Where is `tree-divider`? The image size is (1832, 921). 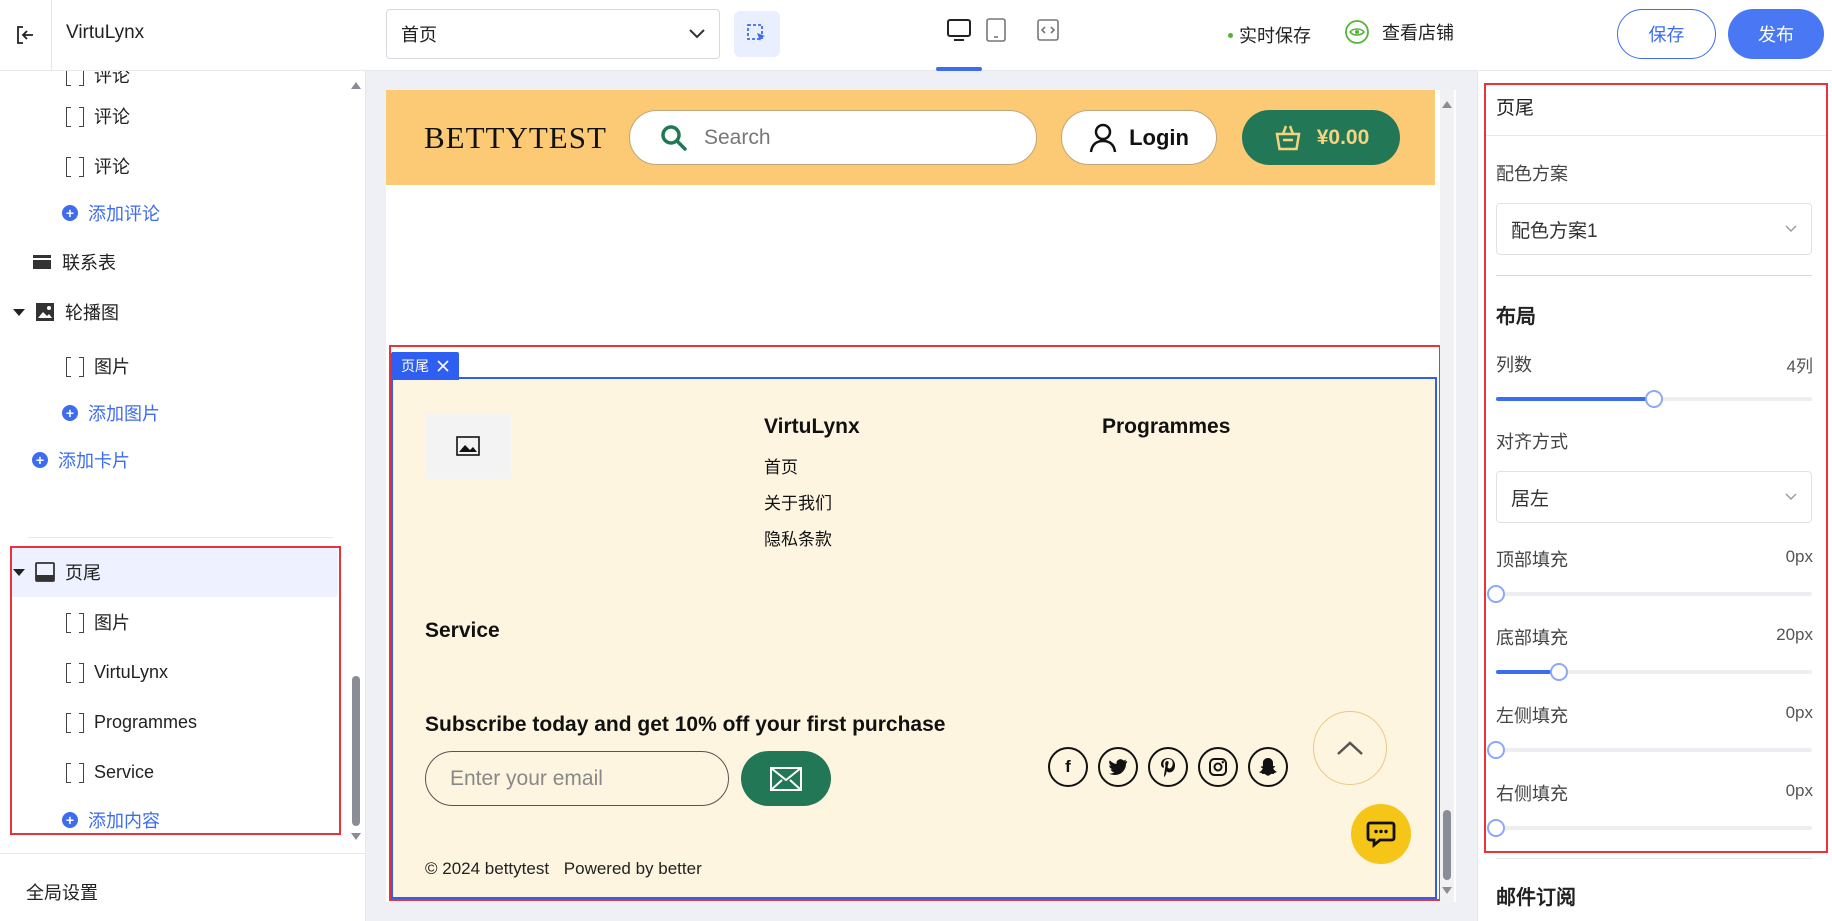 tree-divider is located at coordinates (180, 537).